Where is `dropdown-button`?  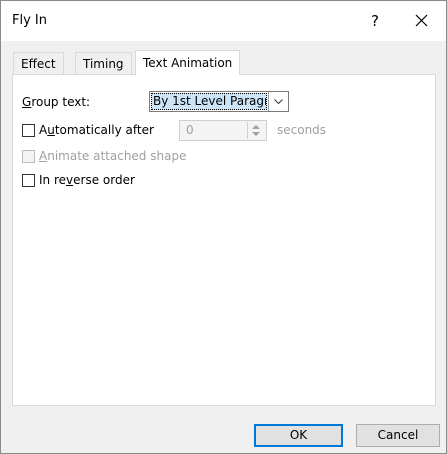
dropdown-button is located at coordinates (278, 101).